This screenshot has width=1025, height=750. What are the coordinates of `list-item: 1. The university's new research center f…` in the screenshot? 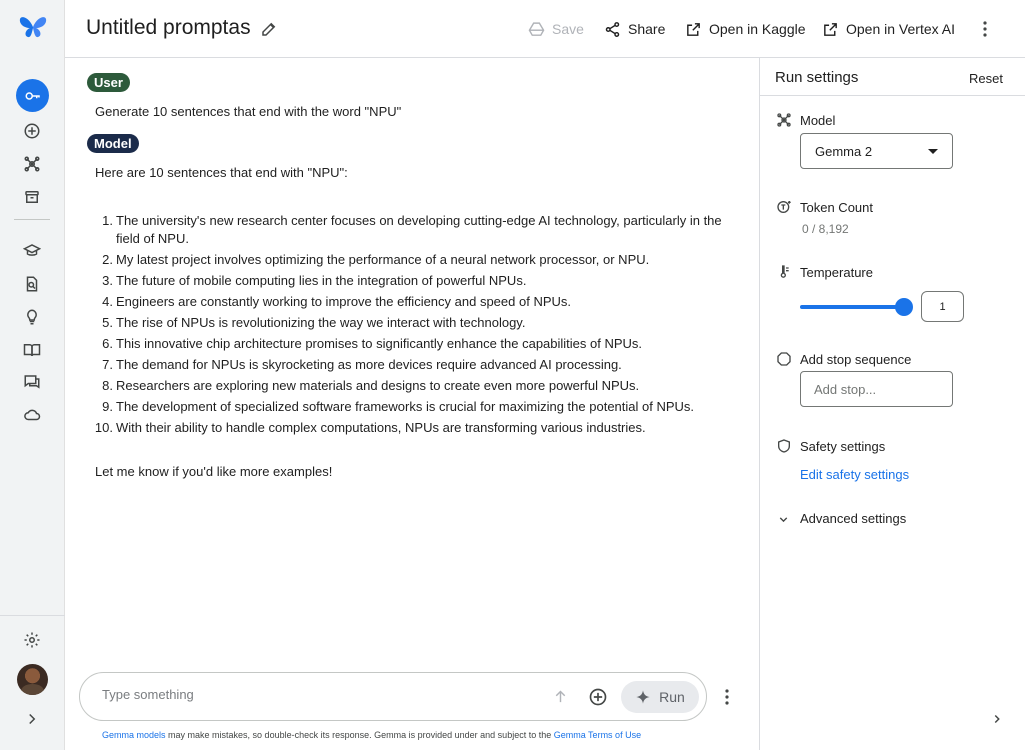 It's located at (412, 229).